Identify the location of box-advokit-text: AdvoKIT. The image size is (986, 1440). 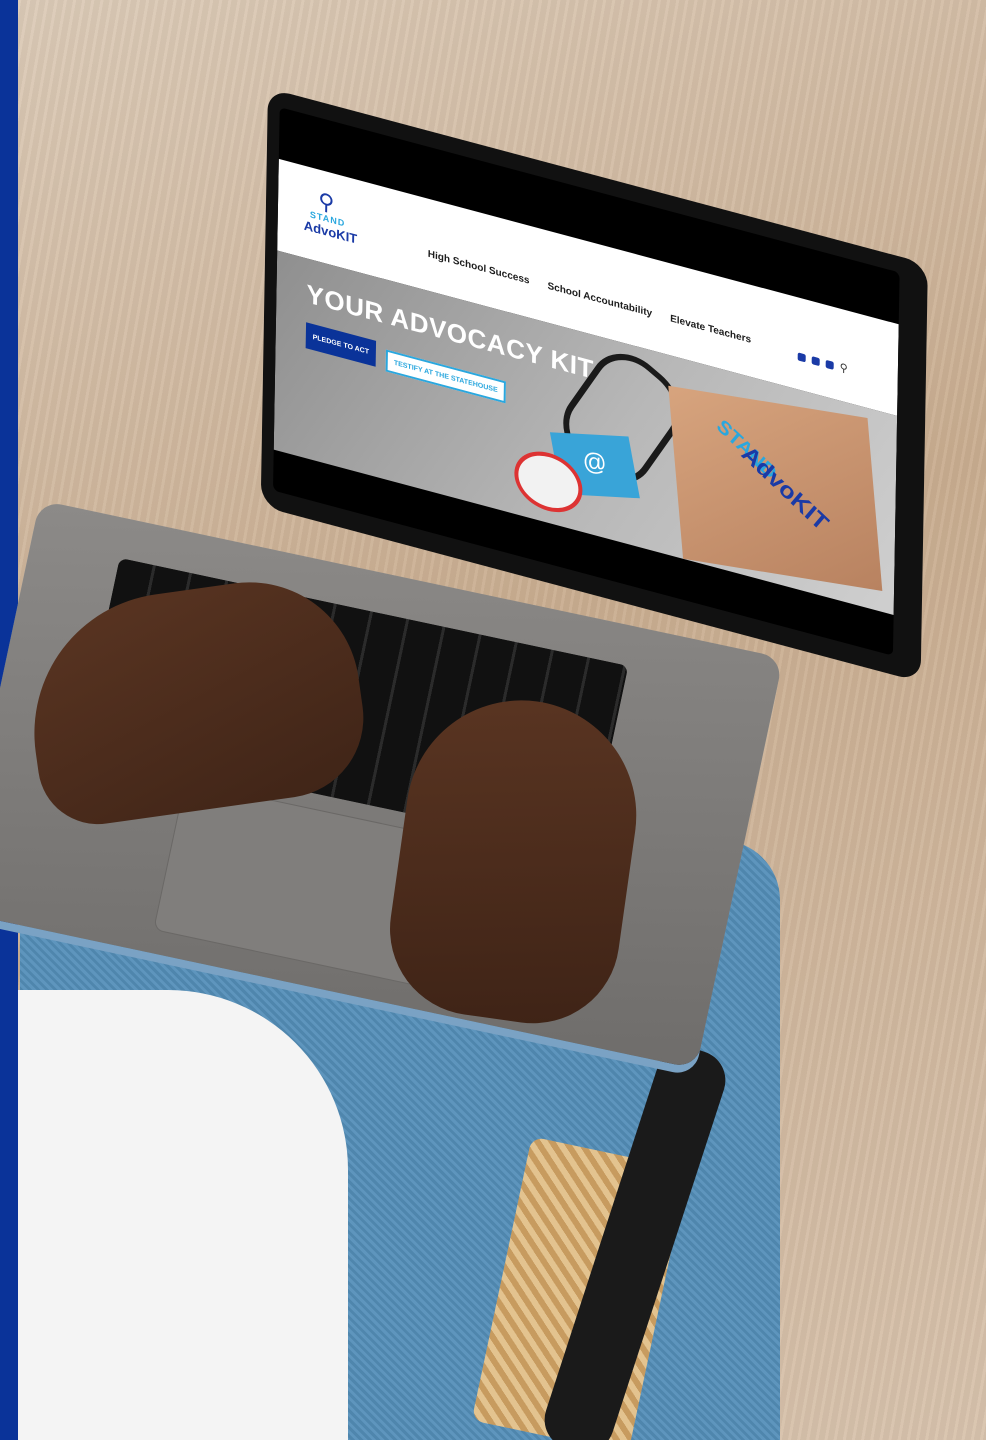
(784, 489).